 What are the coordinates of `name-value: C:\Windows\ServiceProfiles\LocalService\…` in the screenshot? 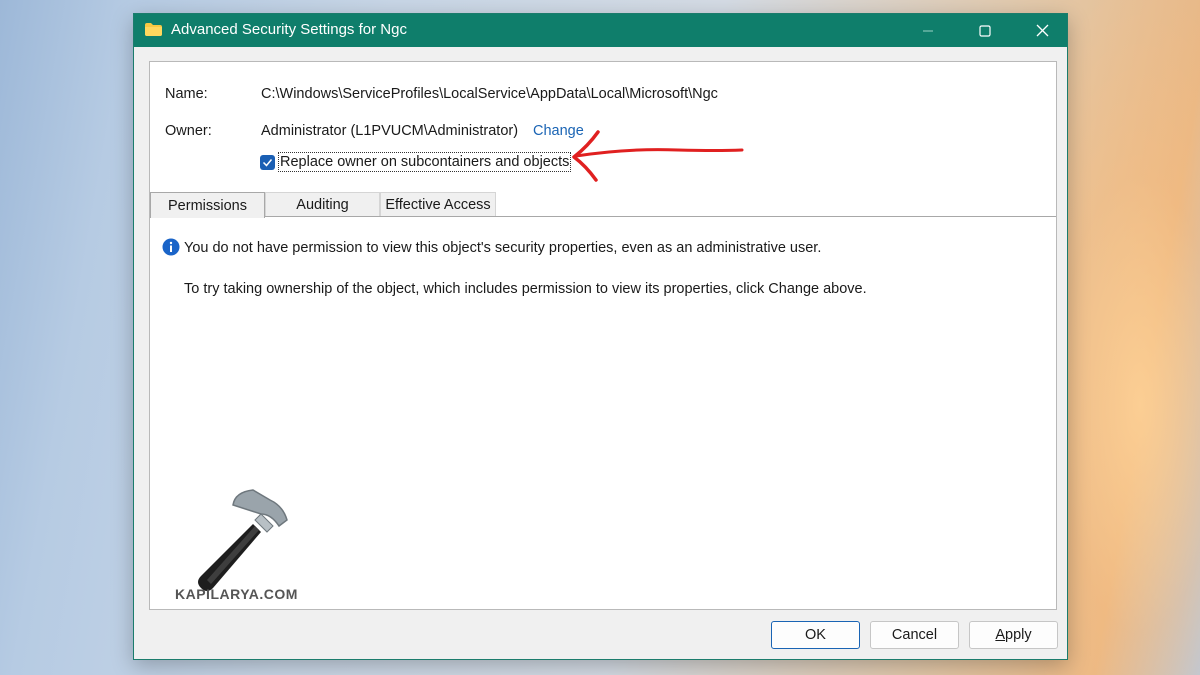 It's located at (489, 94).